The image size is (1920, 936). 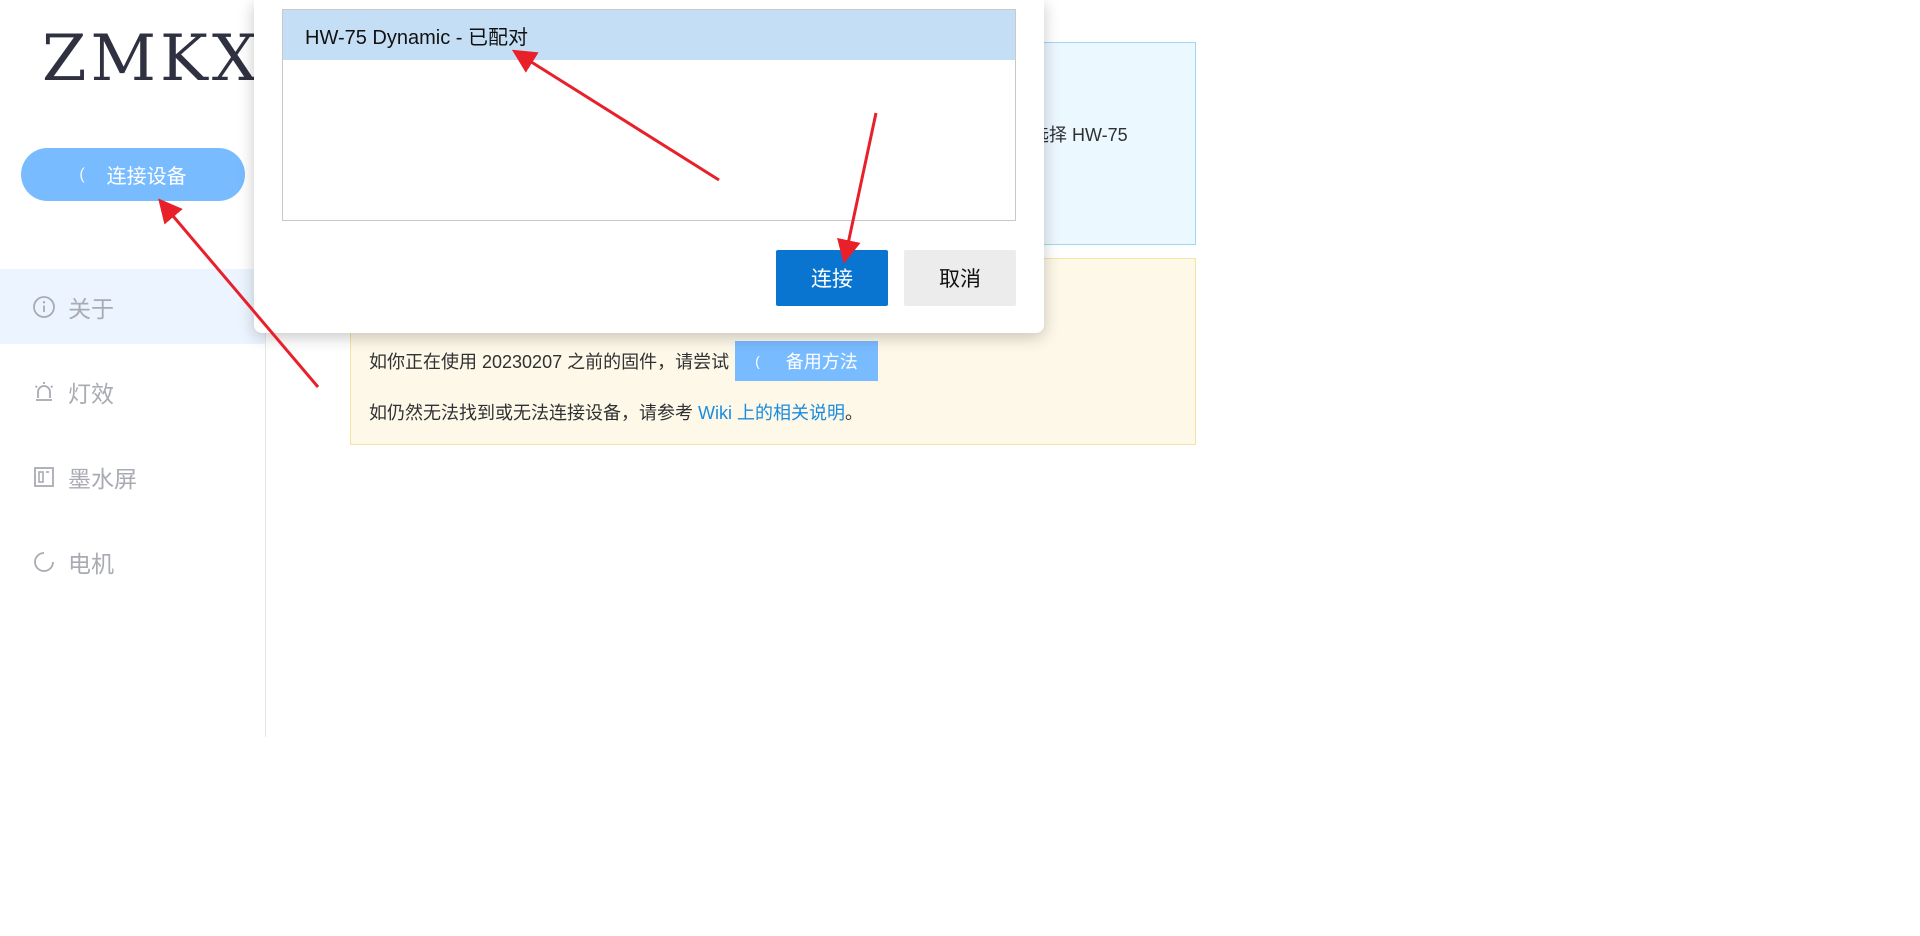 What do you see at coordinates (102, 478) in the screenshot?
I see `sidebar-item-label: 墨水屏` at bounding box center [102, 478].